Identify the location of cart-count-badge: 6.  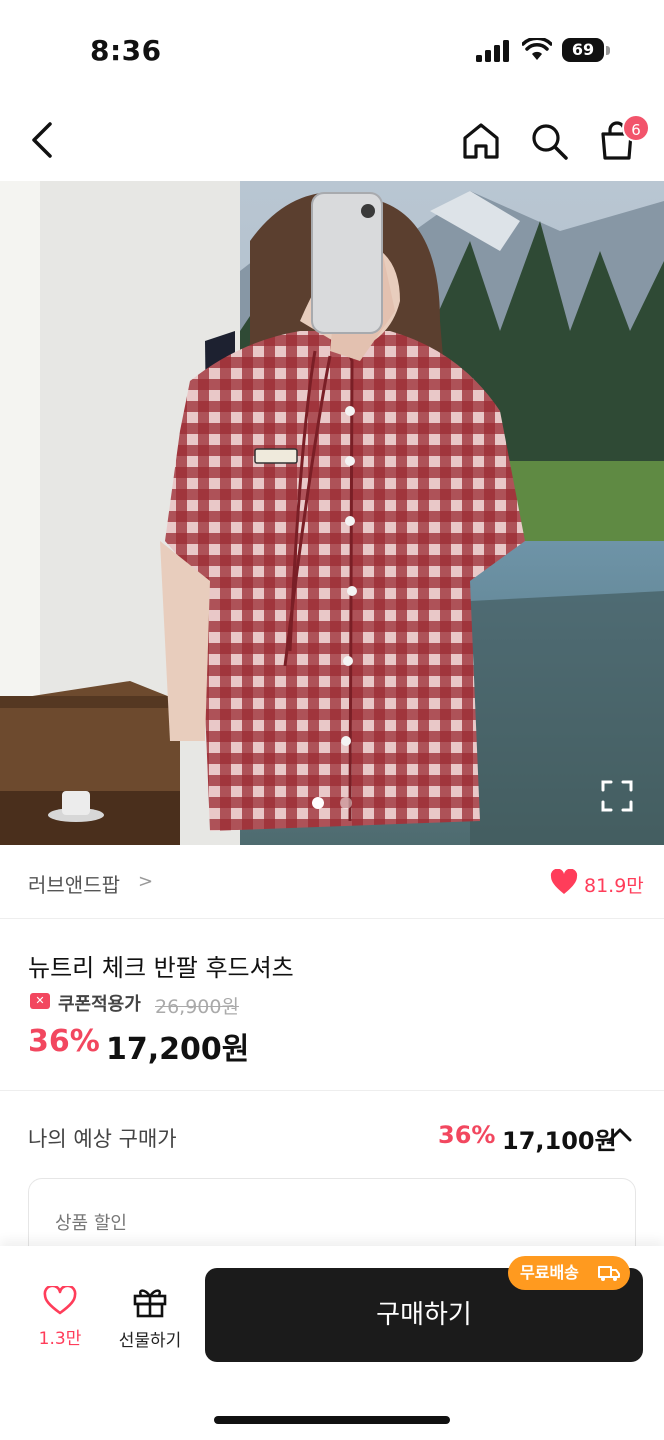
(636, 128).